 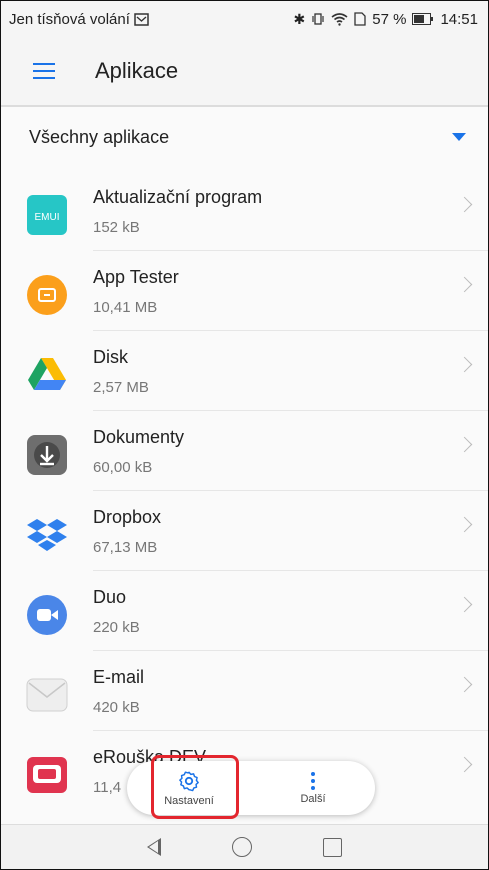 What do you see at coordinates (244, 451) in the screenshot?
I see `app-row-dokumenty: Dokumenty 60,00 kB` at bounding box center [244, 451].